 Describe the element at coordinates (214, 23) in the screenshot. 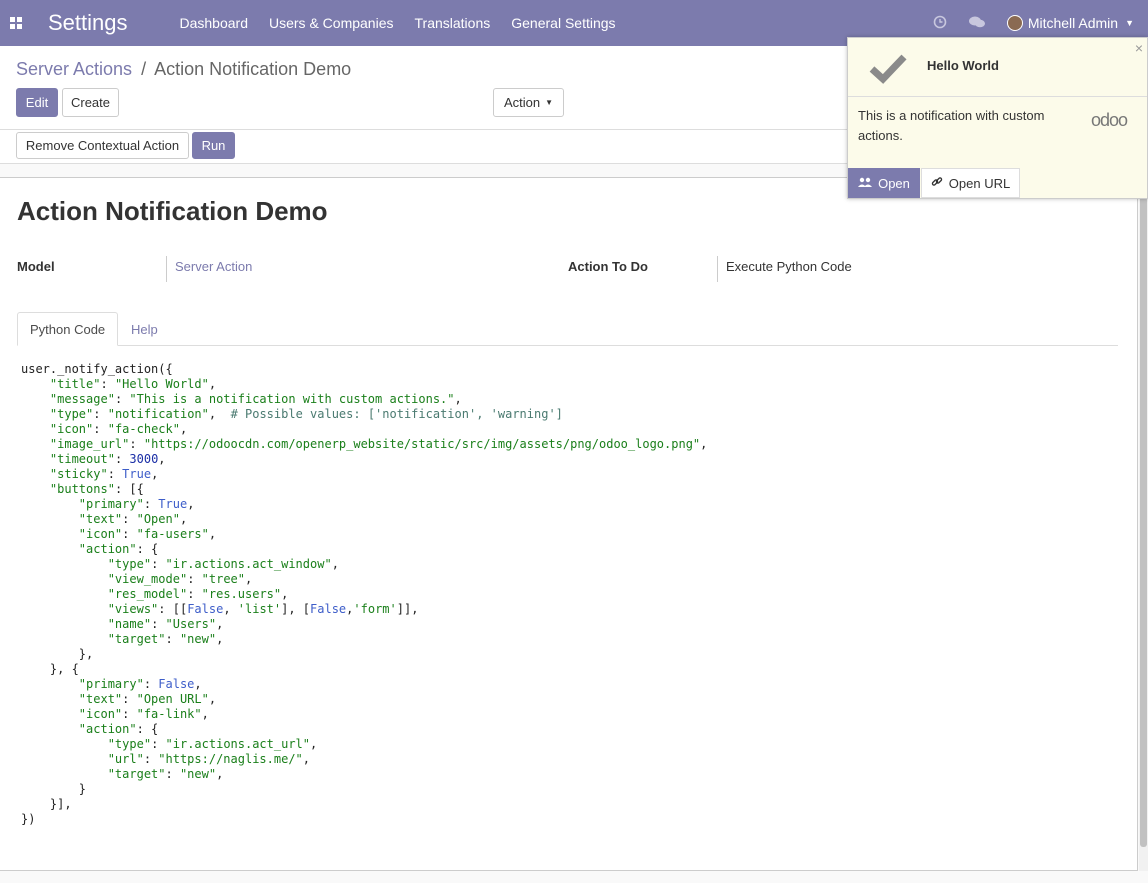

I see `menu-item-dashboard: Dashboard` at that location.